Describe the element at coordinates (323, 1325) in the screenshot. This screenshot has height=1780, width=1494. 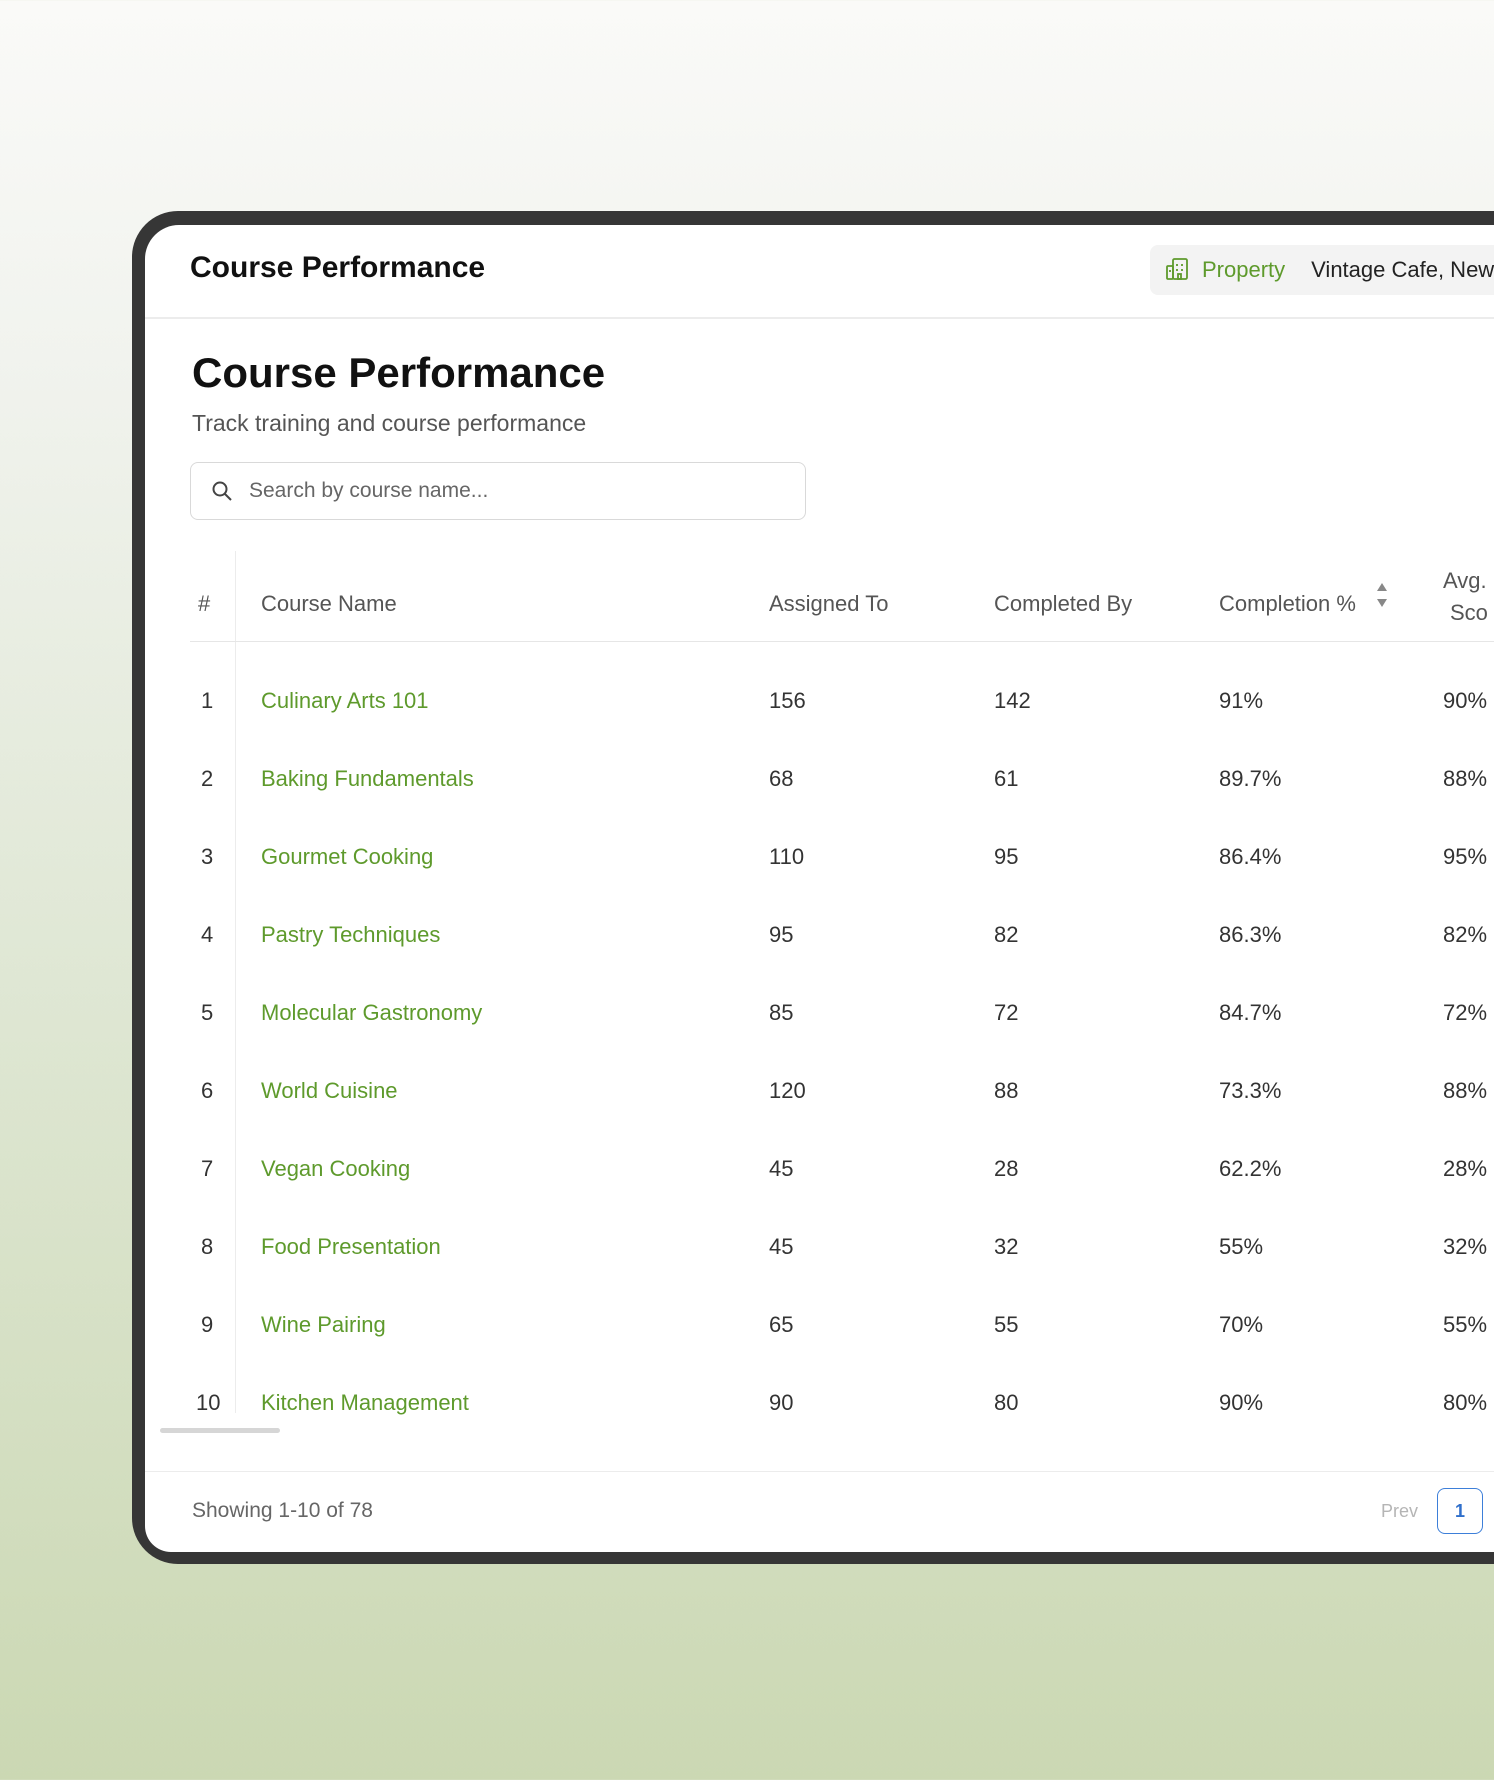
I see `course-name-link: Wine Pairing` at that location.